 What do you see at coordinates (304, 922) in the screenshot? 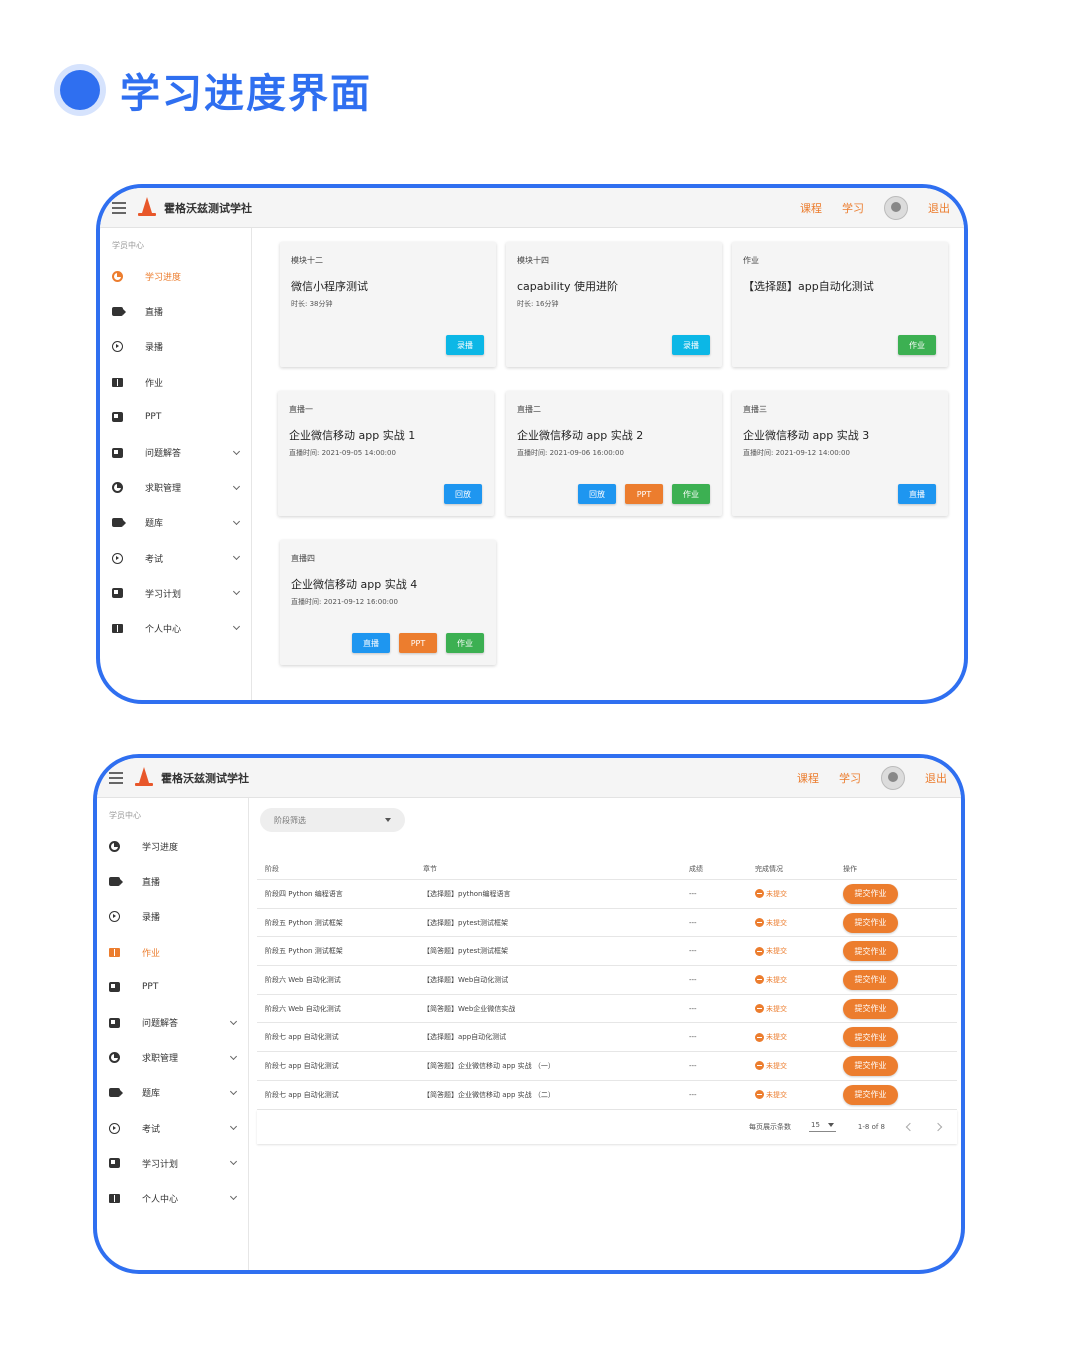
I see `cell-stage: 阶段五 Python 测试框架` at bounding box center [304, 922].